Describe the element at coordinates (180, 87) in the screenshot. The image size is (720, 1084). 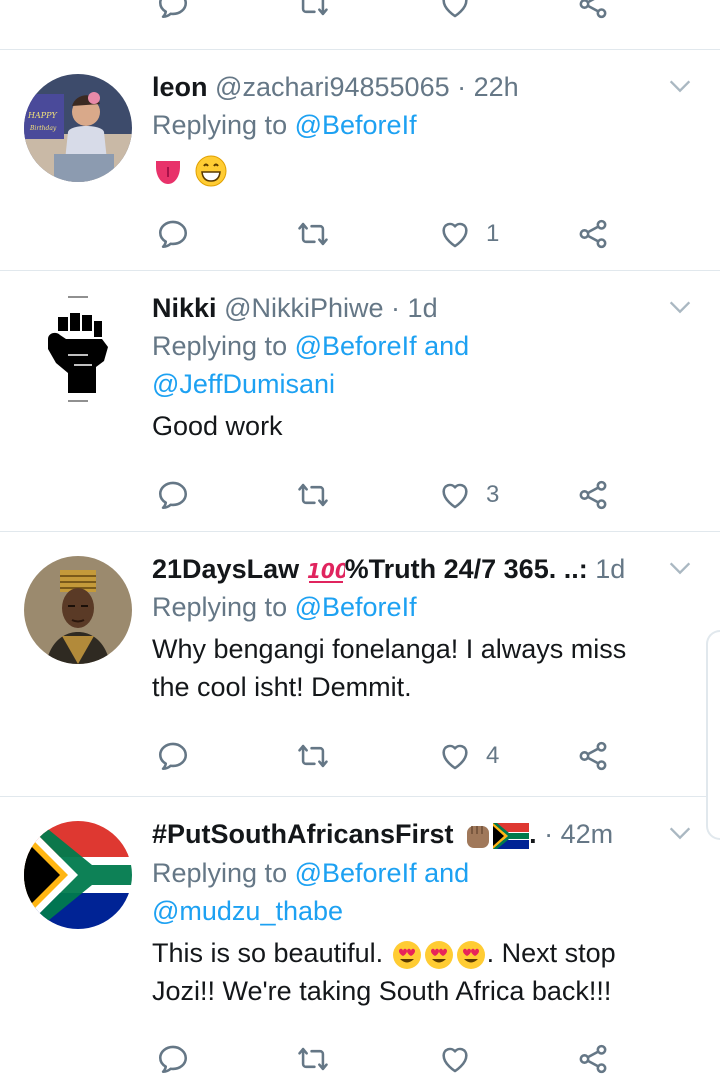
I see `display-name: leon` at that location.